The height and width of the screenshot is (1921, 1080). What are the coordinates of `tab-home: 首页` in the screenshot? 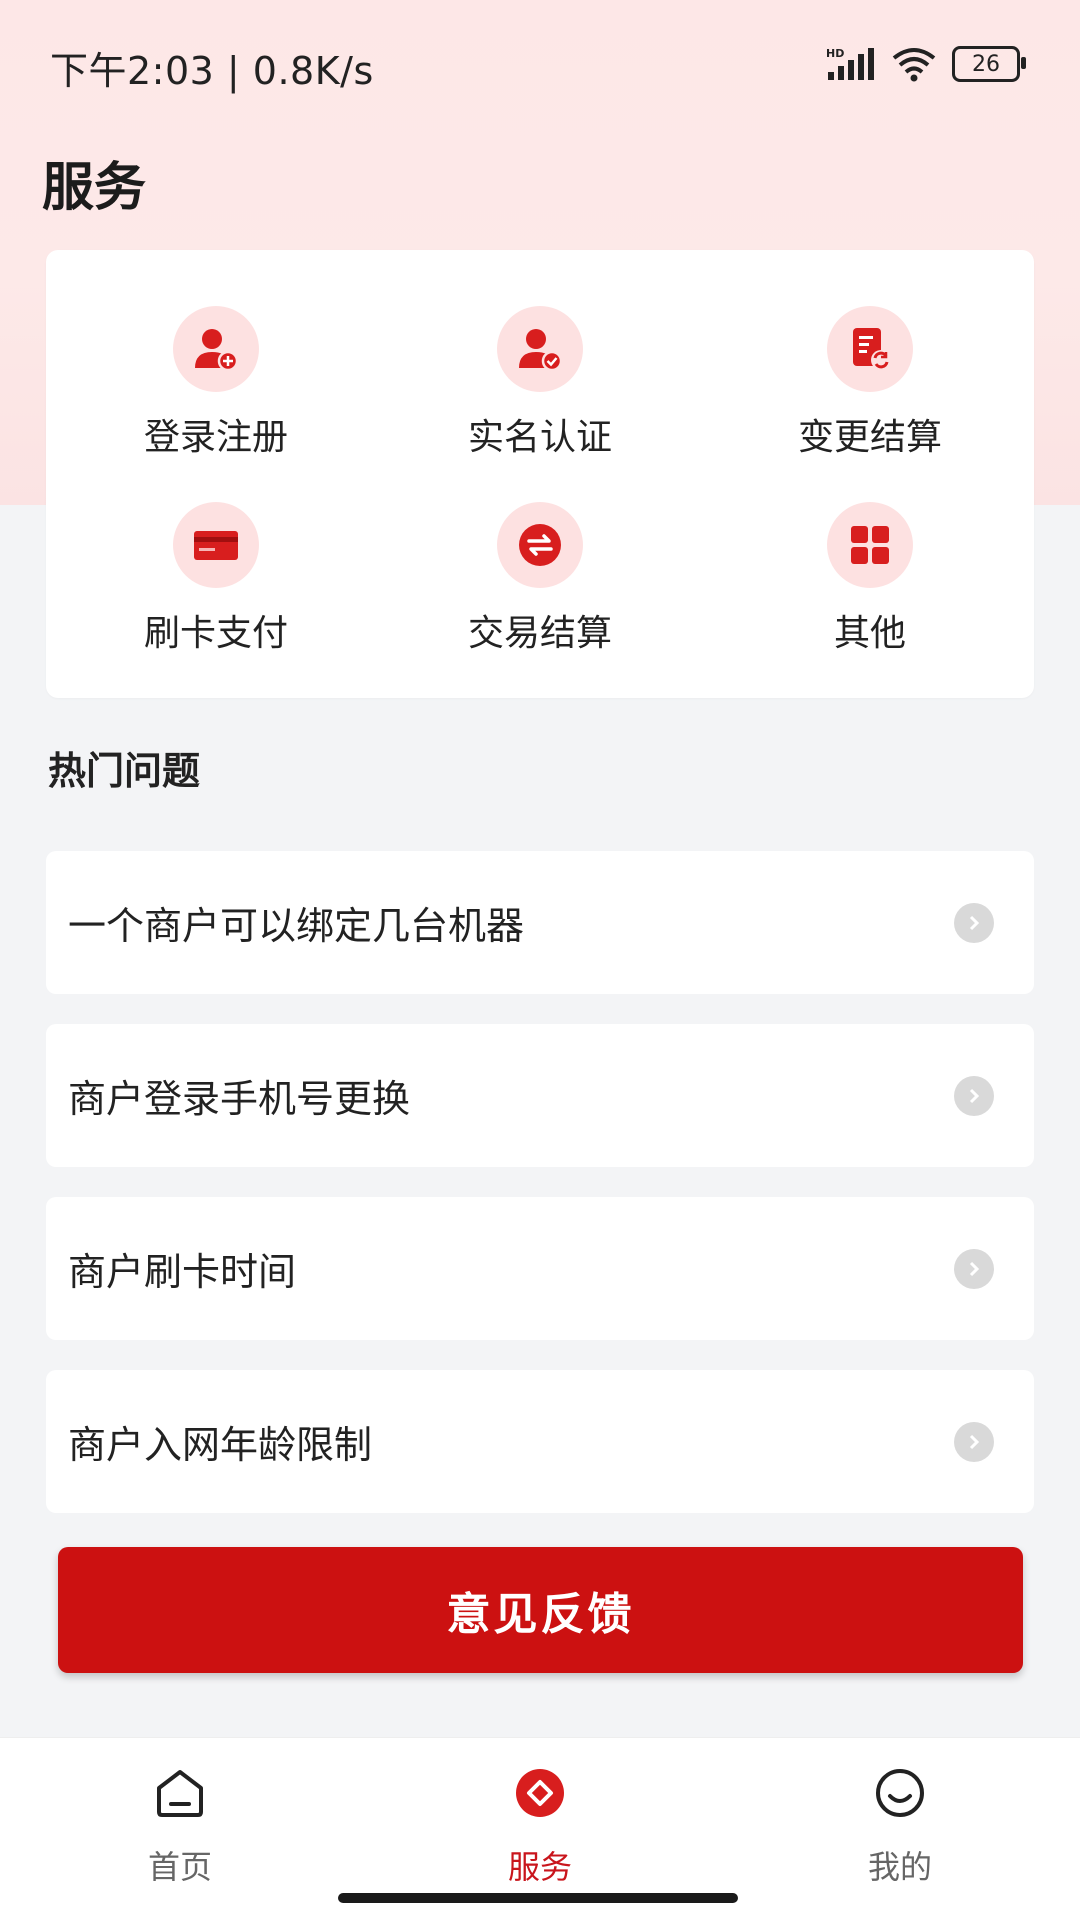 It's located at (180, 1823).